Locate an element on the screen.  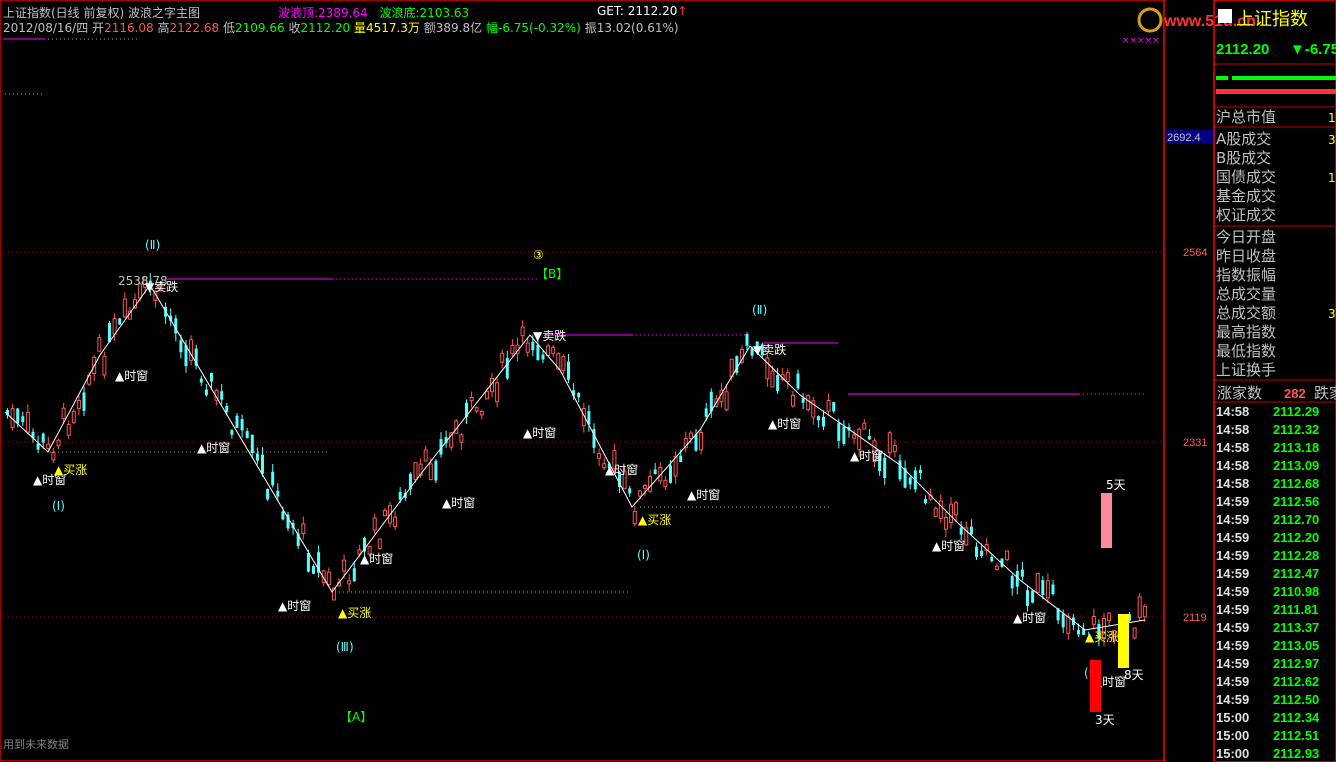
panel-stat-label: 国债成交 is located at coordinates (1246, 177).